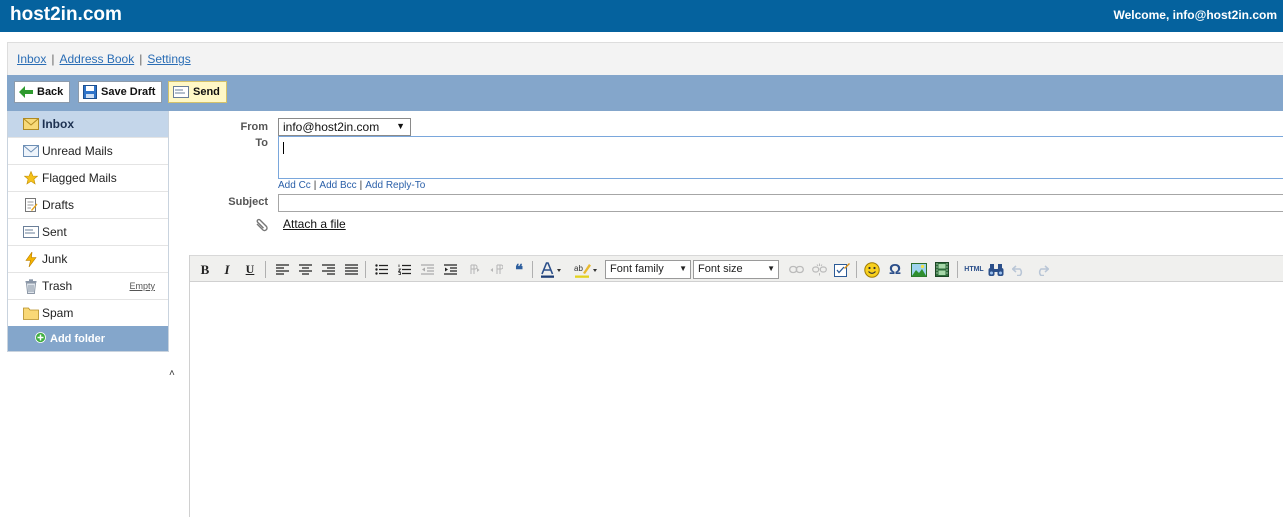 The image size is (1283, 517). I want to click on nav-address-book-link: Address Book, so click(96, 59).